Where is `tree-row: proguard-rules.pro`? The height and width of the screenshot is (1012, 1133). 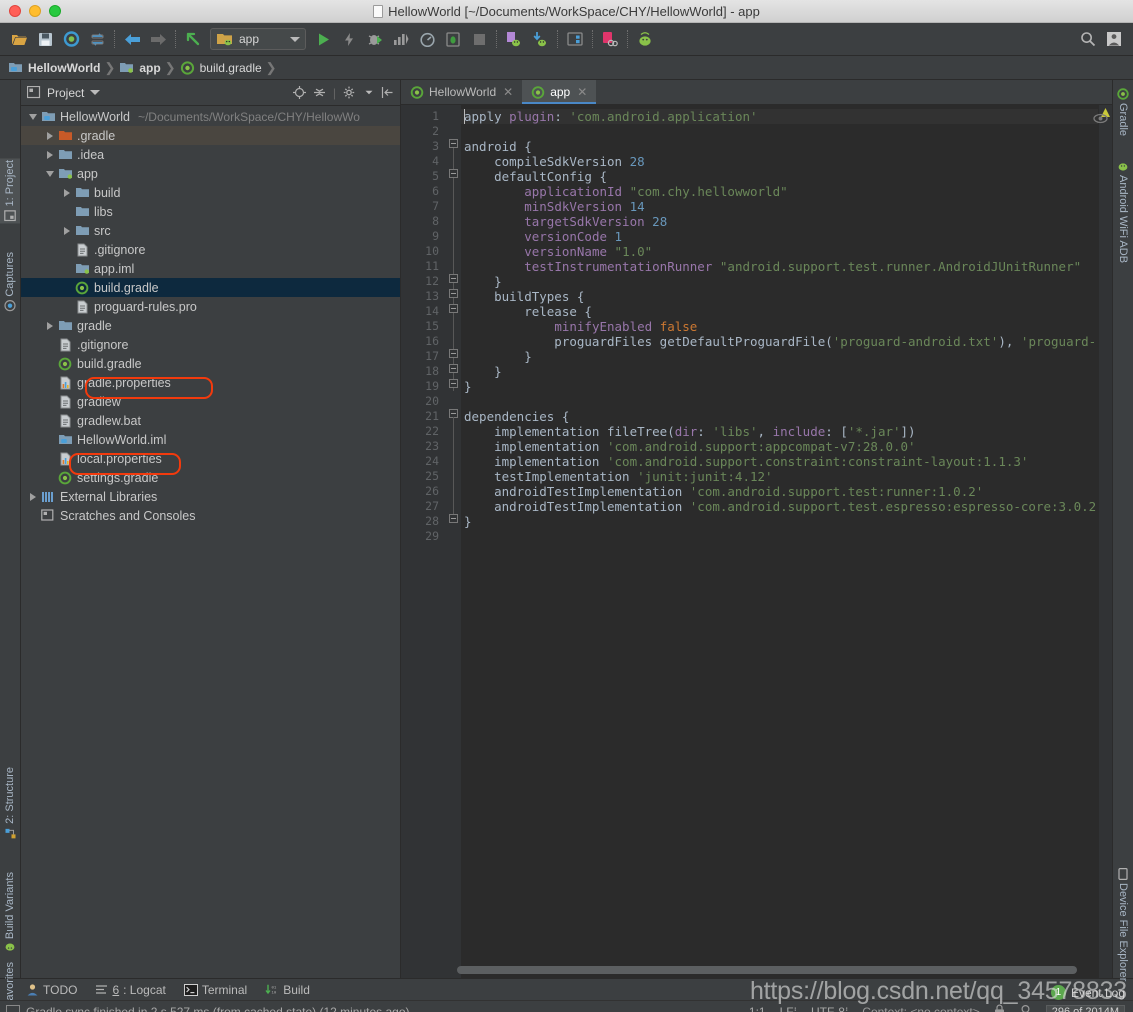 tree-row: proguard-rules.pro is located at coordinates (210, 306).